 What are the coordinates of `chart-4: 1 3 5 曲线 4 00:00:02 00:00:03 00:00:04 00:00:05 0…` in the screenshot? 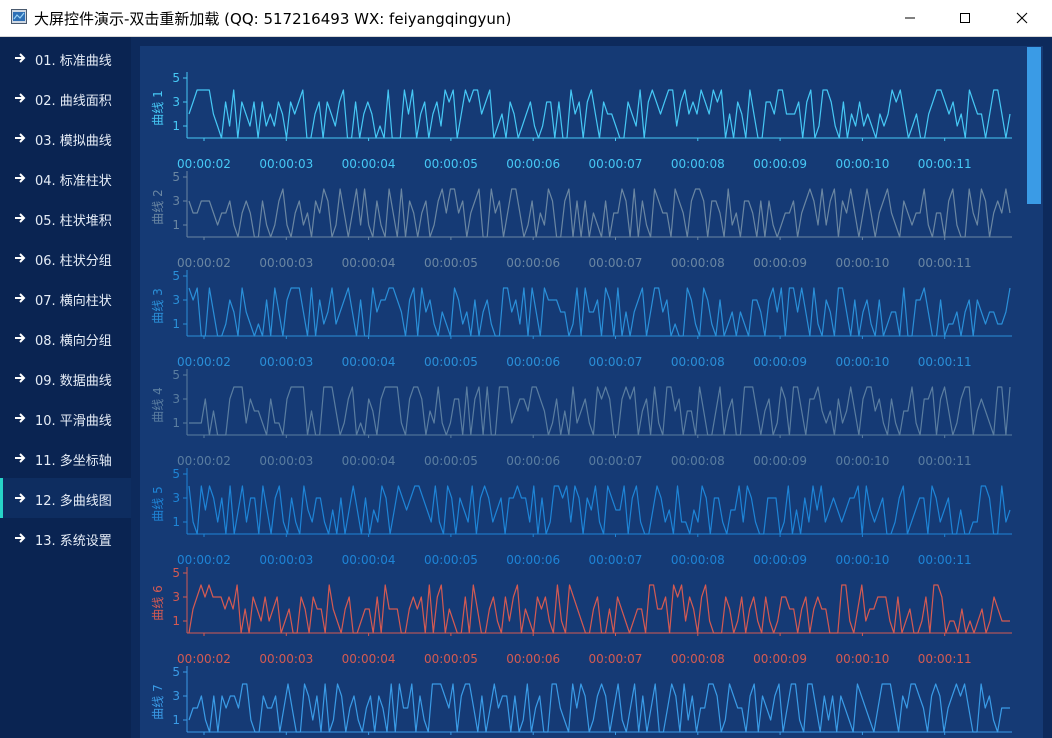 It's located at (581, 418).